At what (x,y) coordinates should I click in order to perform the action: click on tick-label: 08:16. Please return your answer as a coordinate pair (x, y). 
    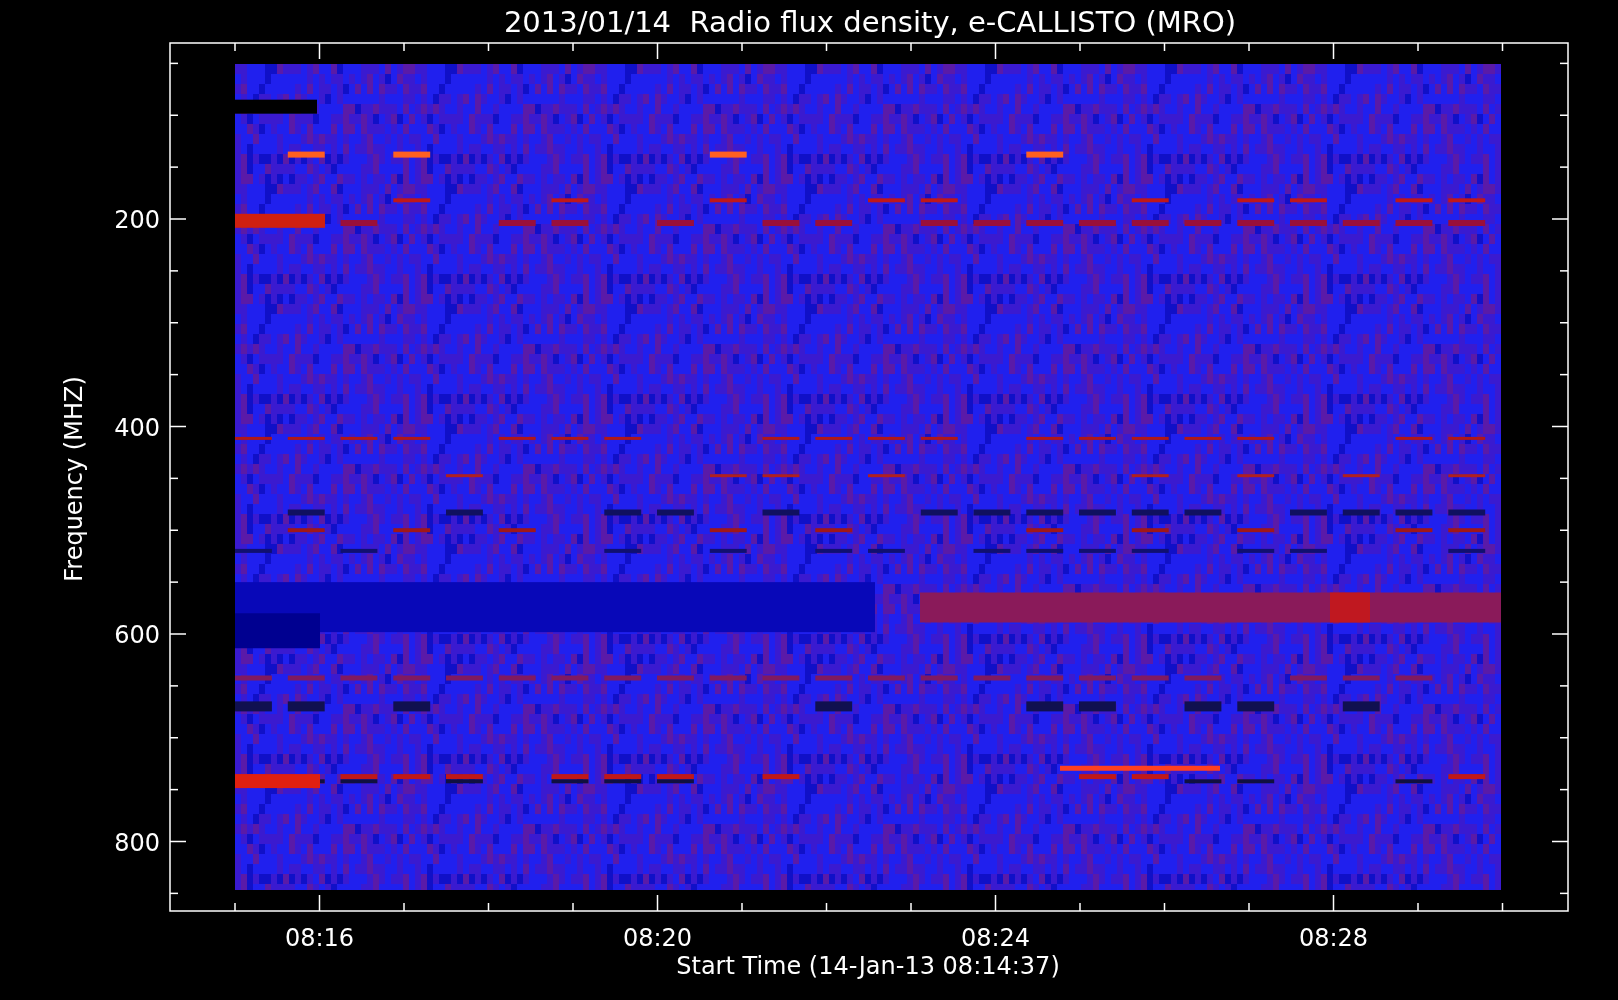
    Looking at the image, I should click on (319, 938).